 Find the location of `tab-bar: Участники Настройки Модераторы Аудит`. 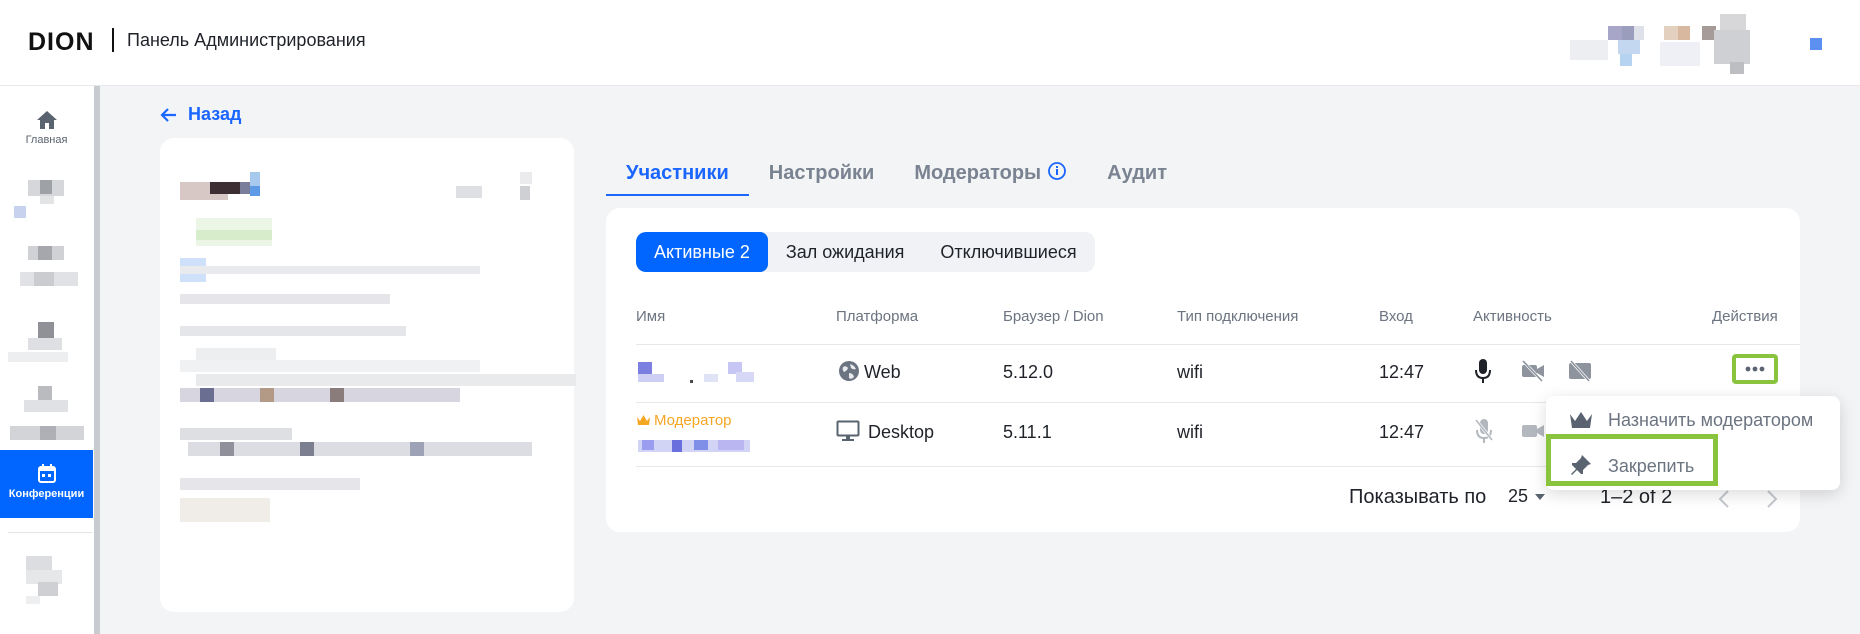

tab-bar: Участники Настройки Модераторы Аудит is located at coordinates (896, 173).